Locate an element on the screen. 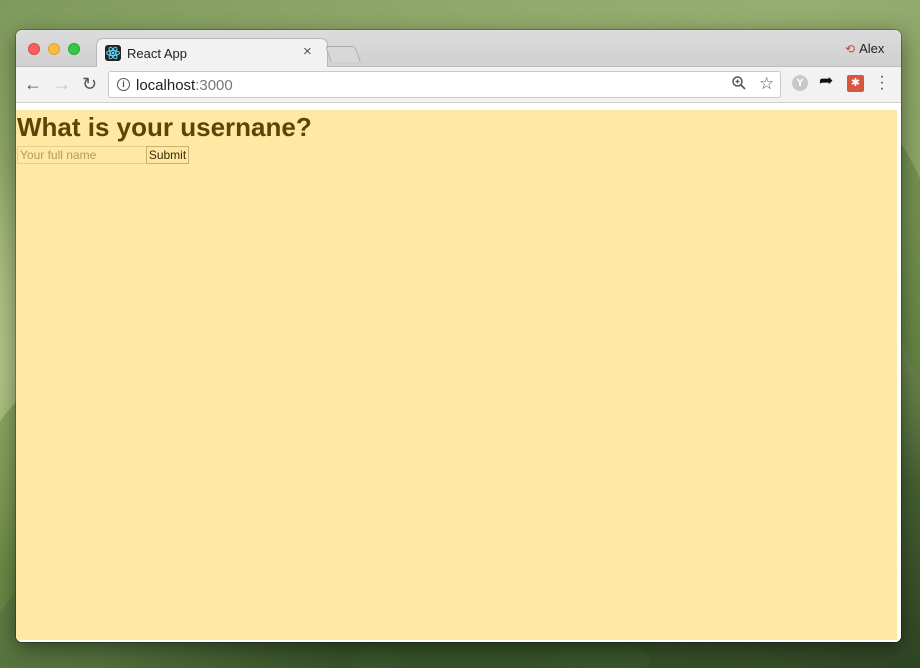  new-tab-button is located at coordinates (343, 54).